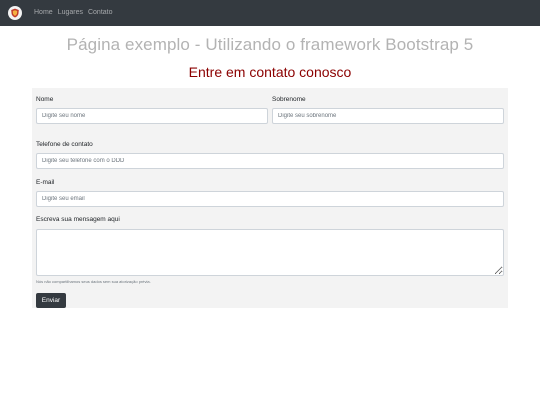 The height and width of the screenshot is (405, 540). I want to click on email-input, so click(270, 199).